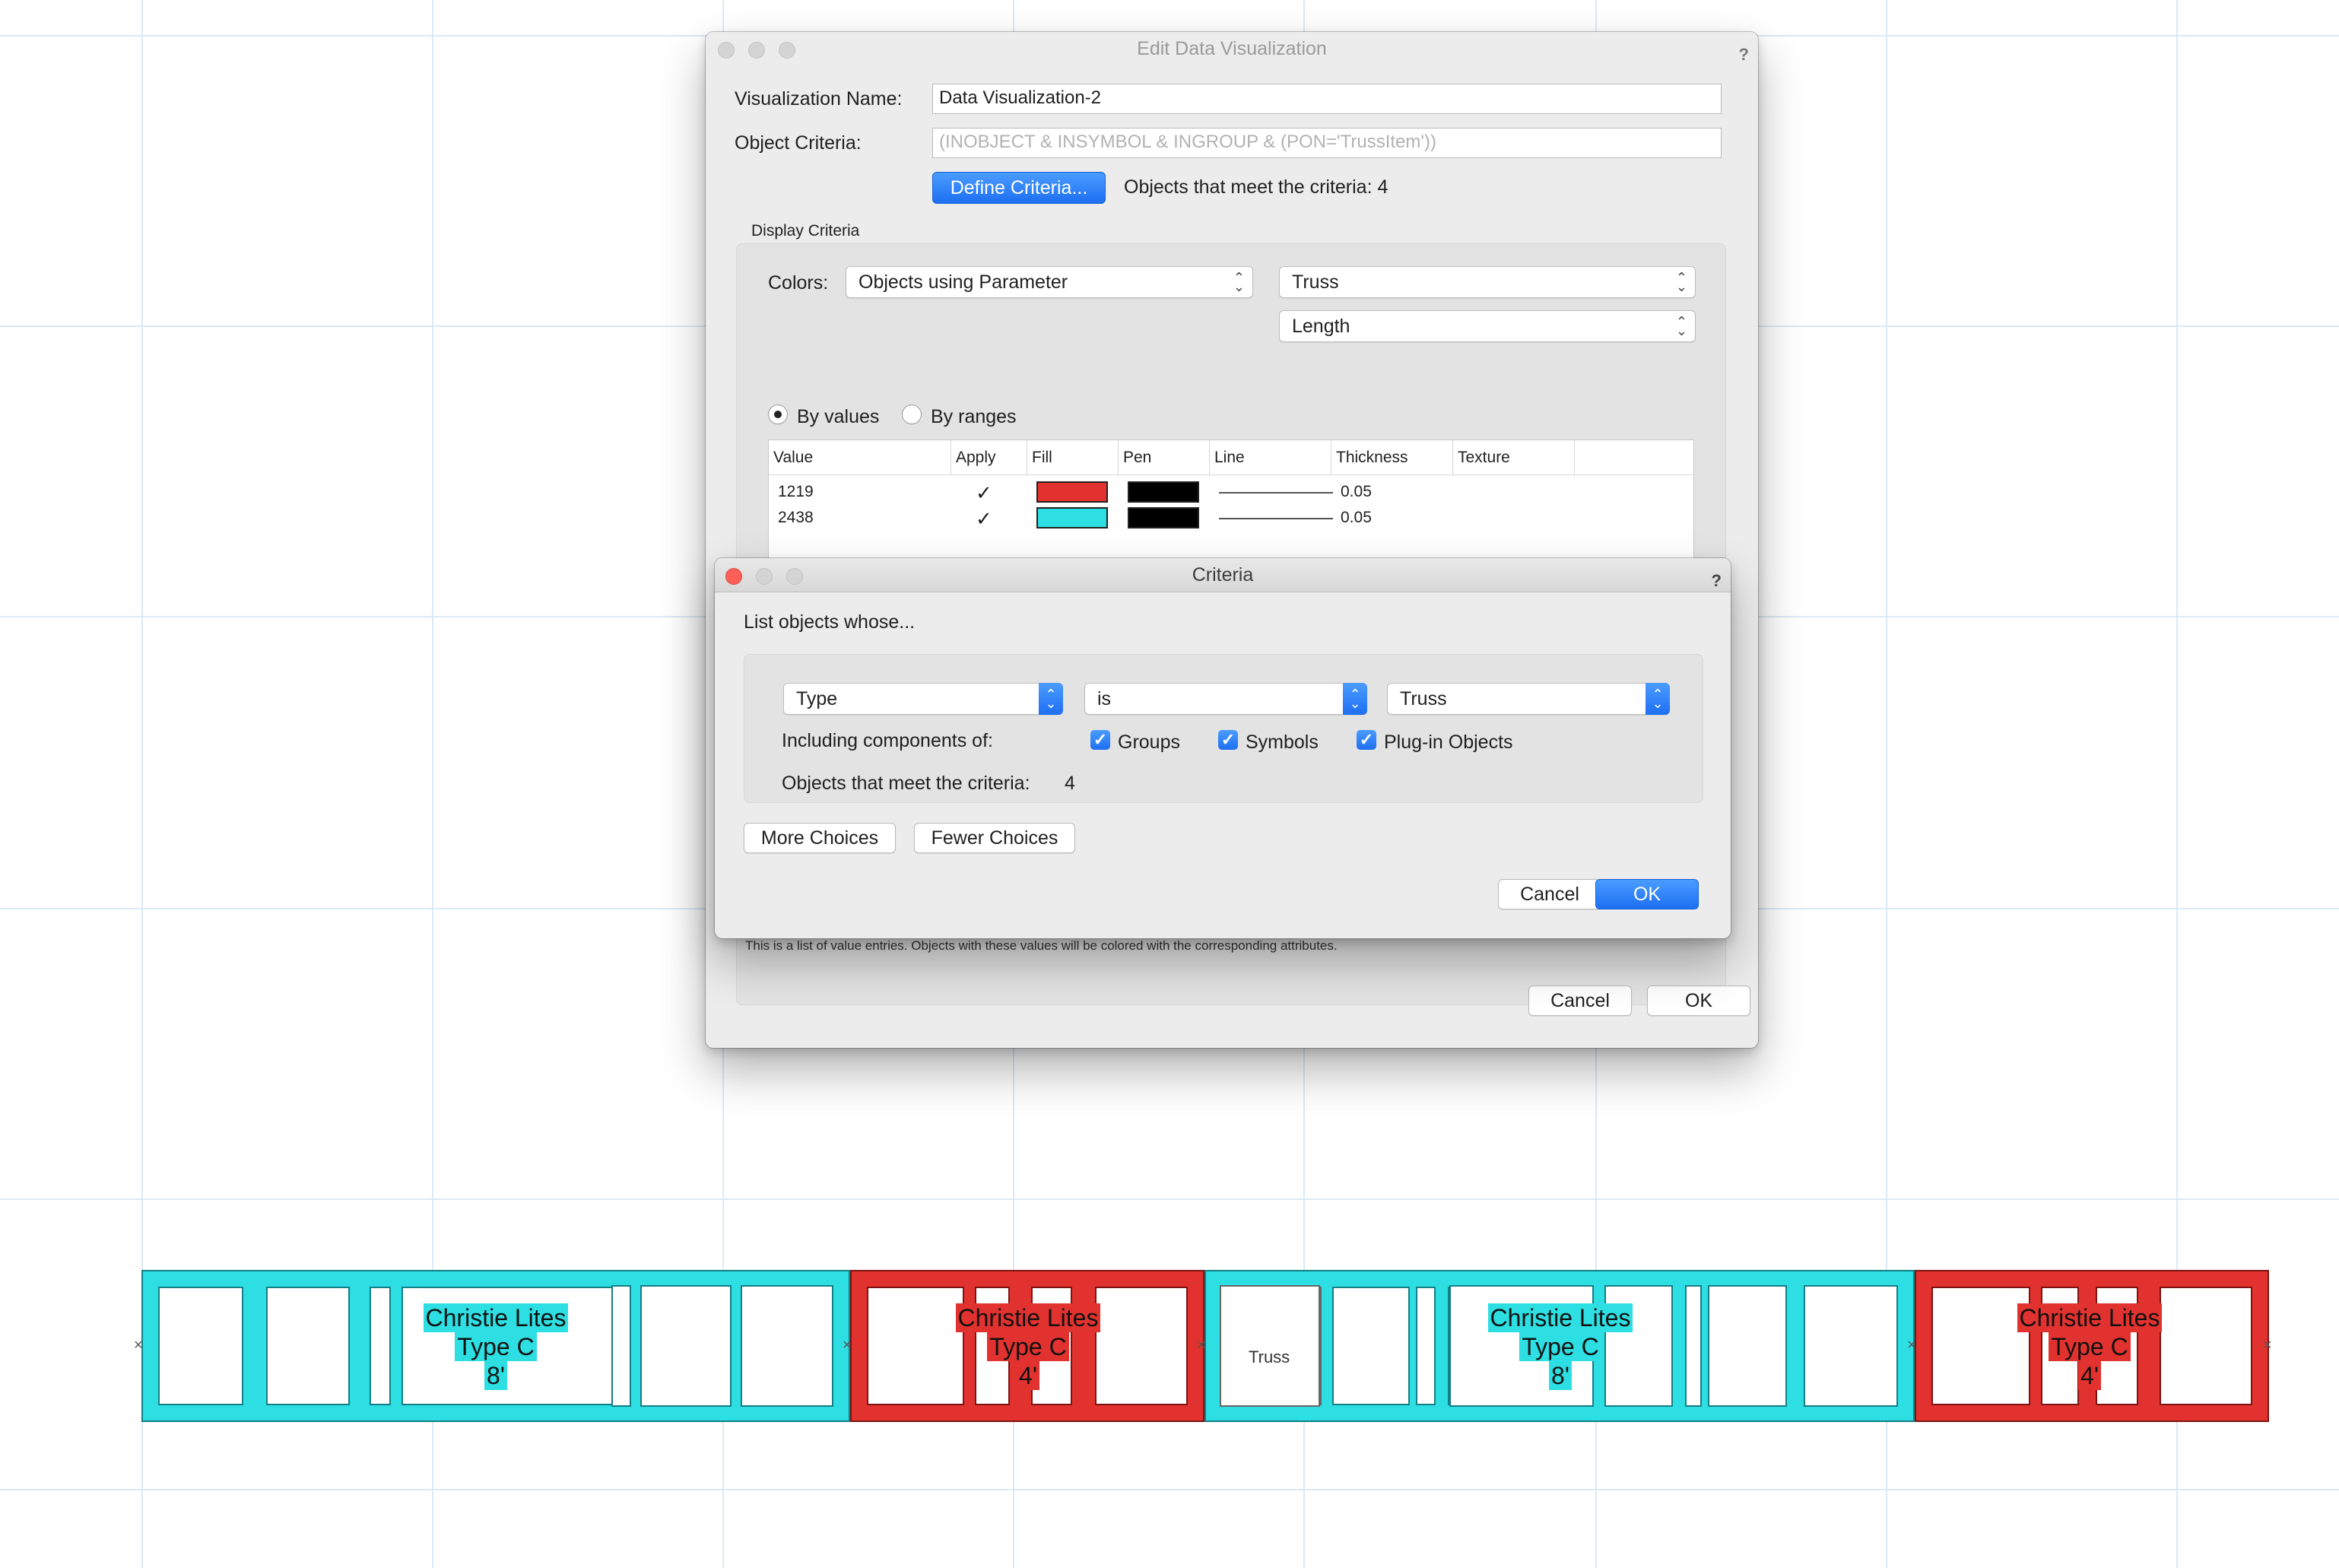 This screenshot has width=2339, height=1568. I want to click on criteria-field-value: Type, so click(817, 698).